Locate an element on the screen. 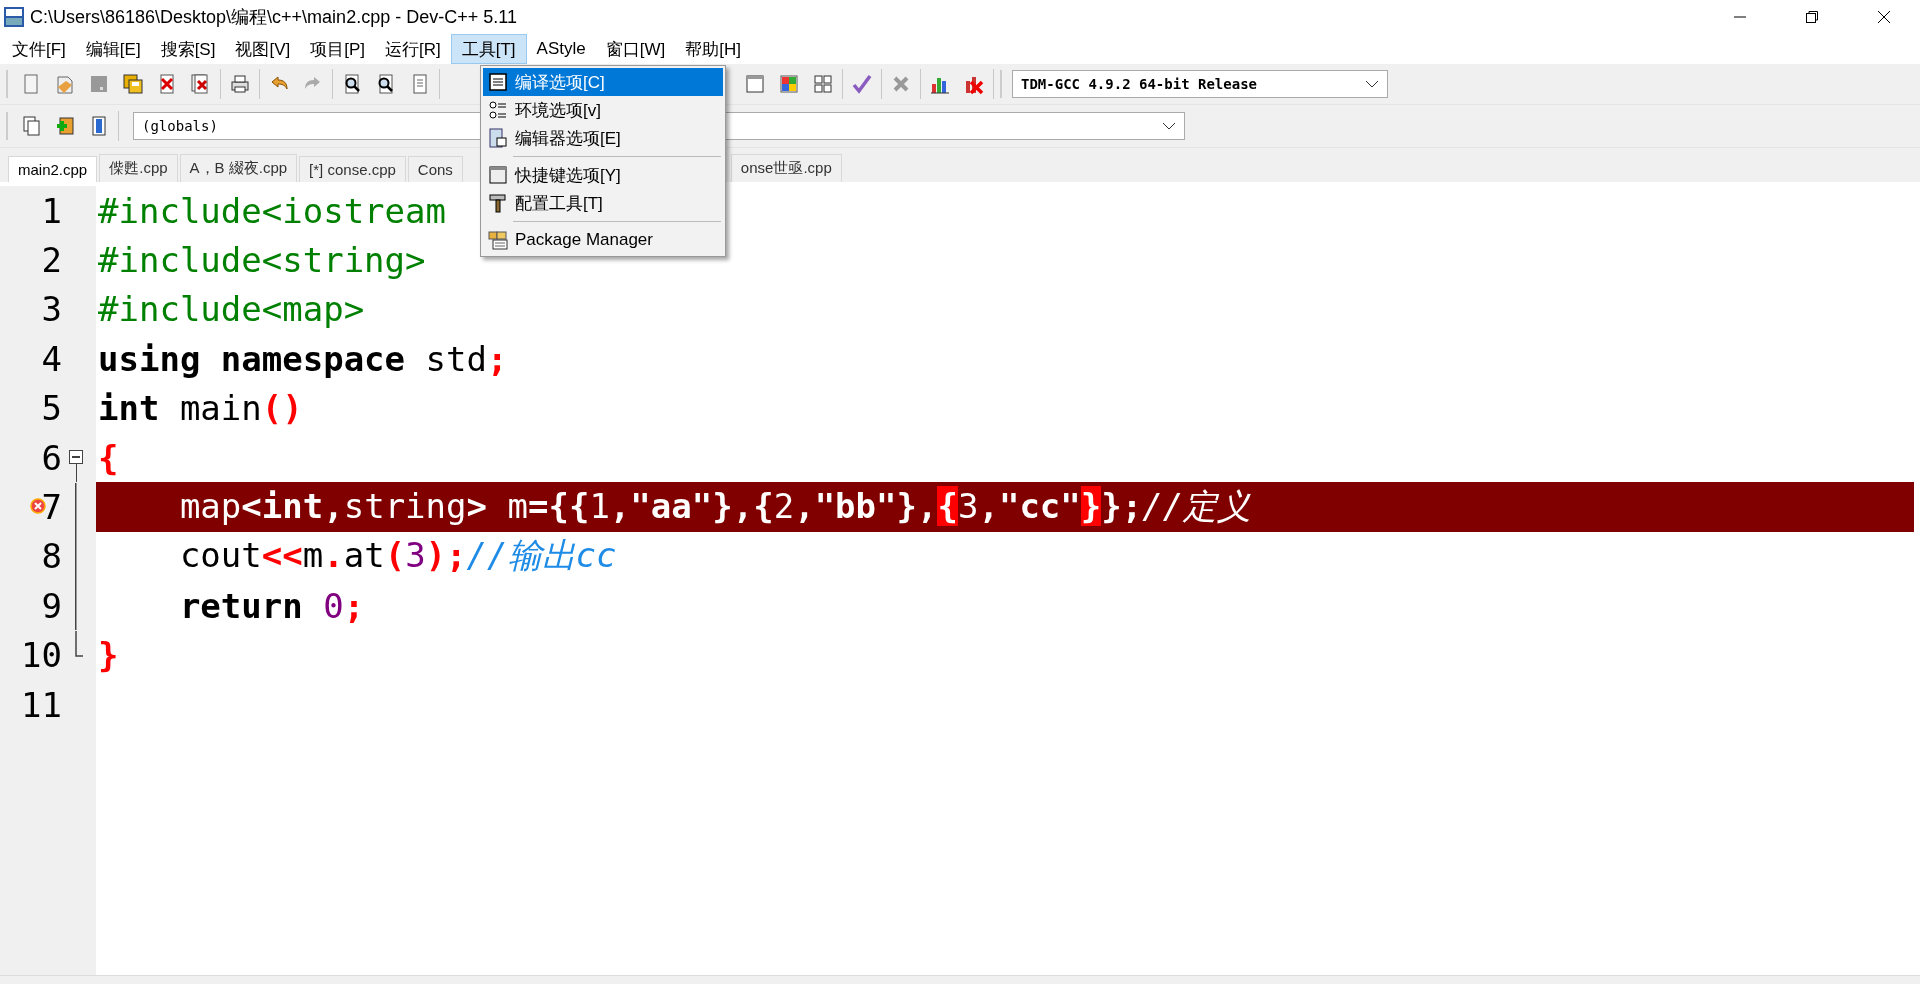 Image resolution: width=1920 pixels, height=984 pixels. line-number: 6 is located at coordinates (51, 457).